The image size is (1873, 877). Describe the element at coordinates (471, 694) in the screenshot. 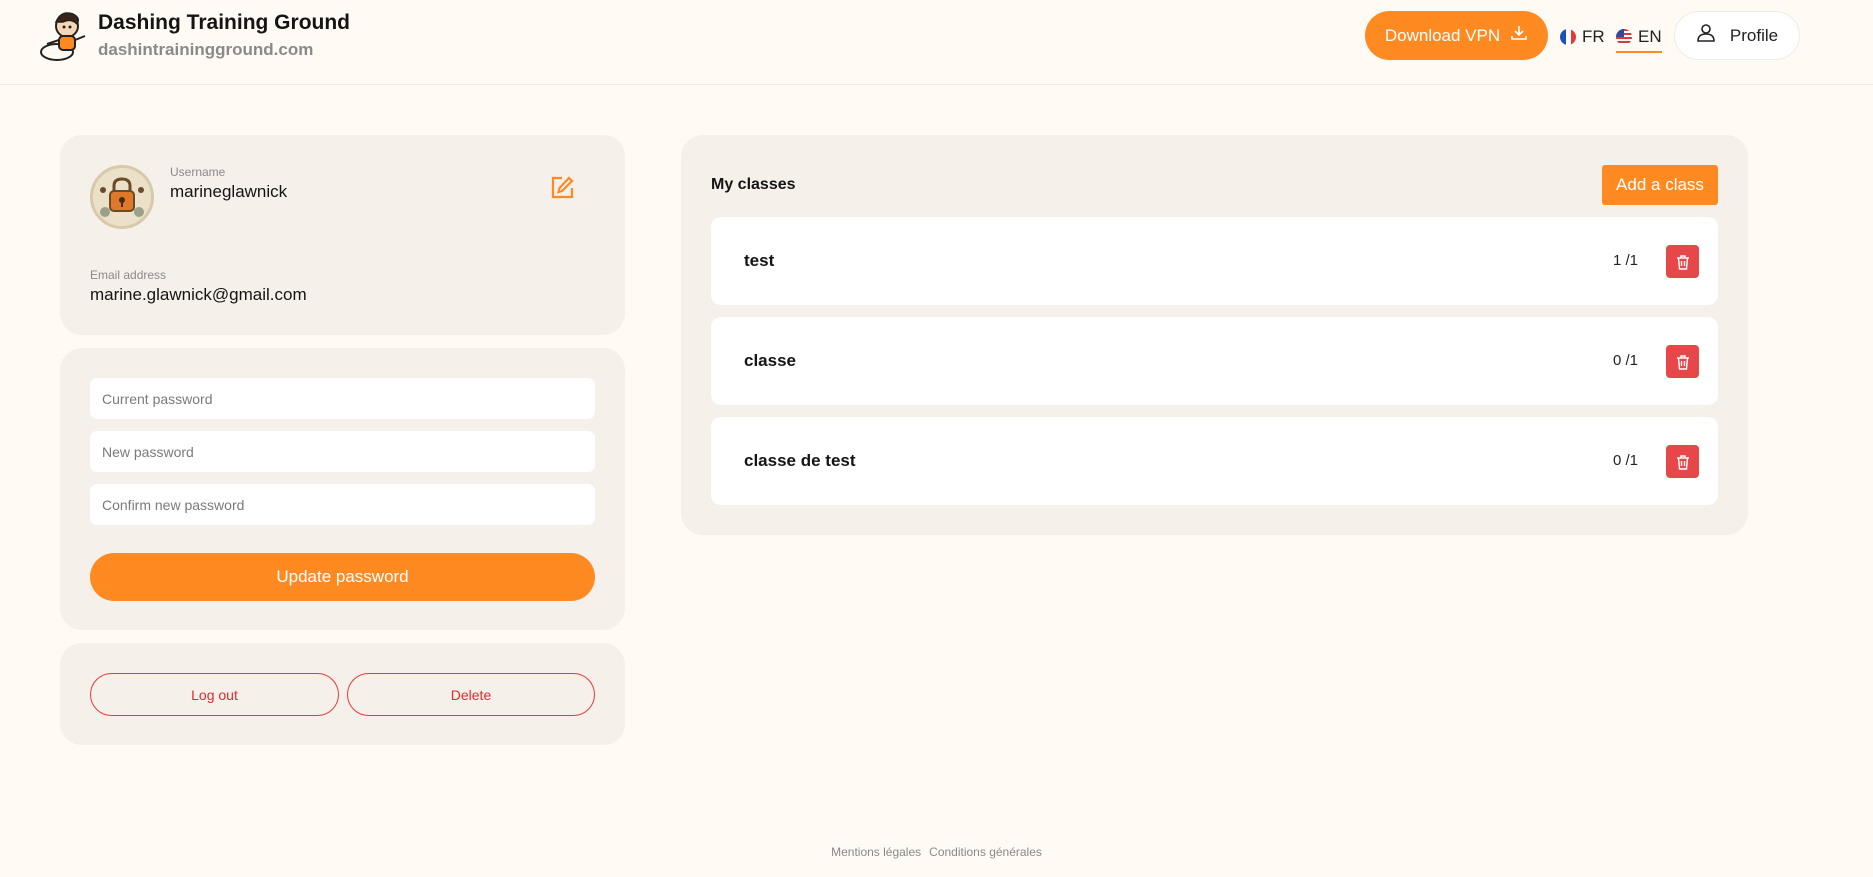

I see `delete-account-button: Delete` at that location.